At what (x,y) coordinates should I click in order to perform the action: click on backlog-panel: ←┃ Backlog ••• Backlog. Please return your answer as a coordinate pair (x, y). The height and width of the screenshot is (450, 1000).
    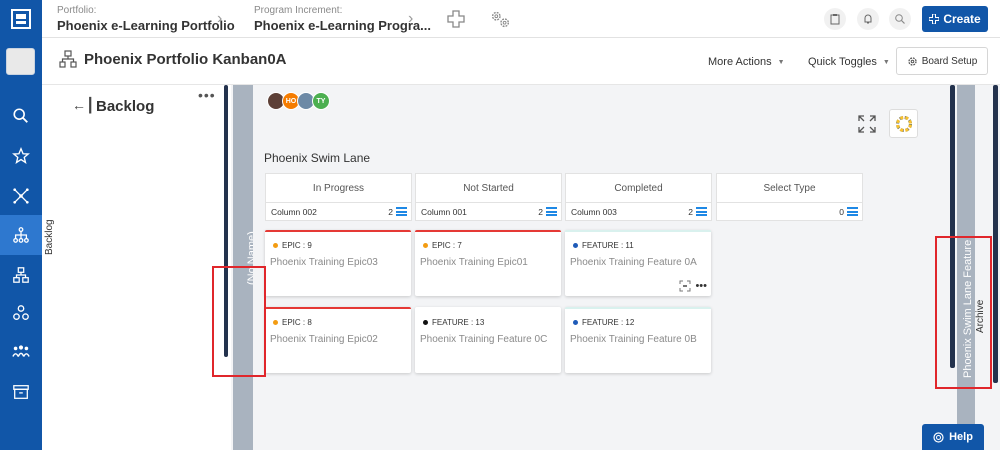
    Looking at the image, I should click on (132, 267).